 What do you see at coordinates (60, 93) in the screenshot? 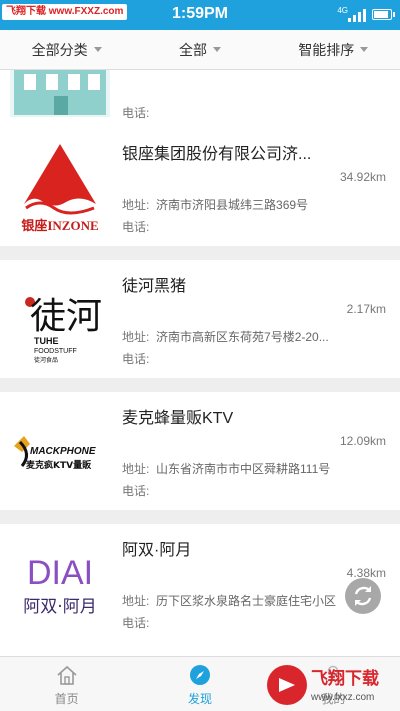
I see `building-thumbnail` at bounding box center [60, 93].